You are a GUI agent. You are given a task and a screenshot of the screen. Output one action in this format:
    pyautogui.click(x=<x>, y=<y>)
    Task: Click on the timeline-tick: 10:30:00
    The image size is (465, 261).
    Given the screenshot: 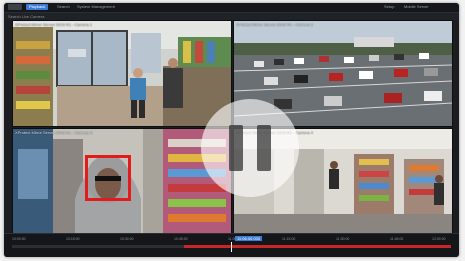 What is the action you would take?
    pyautogui.click(x=127, y=239)
    